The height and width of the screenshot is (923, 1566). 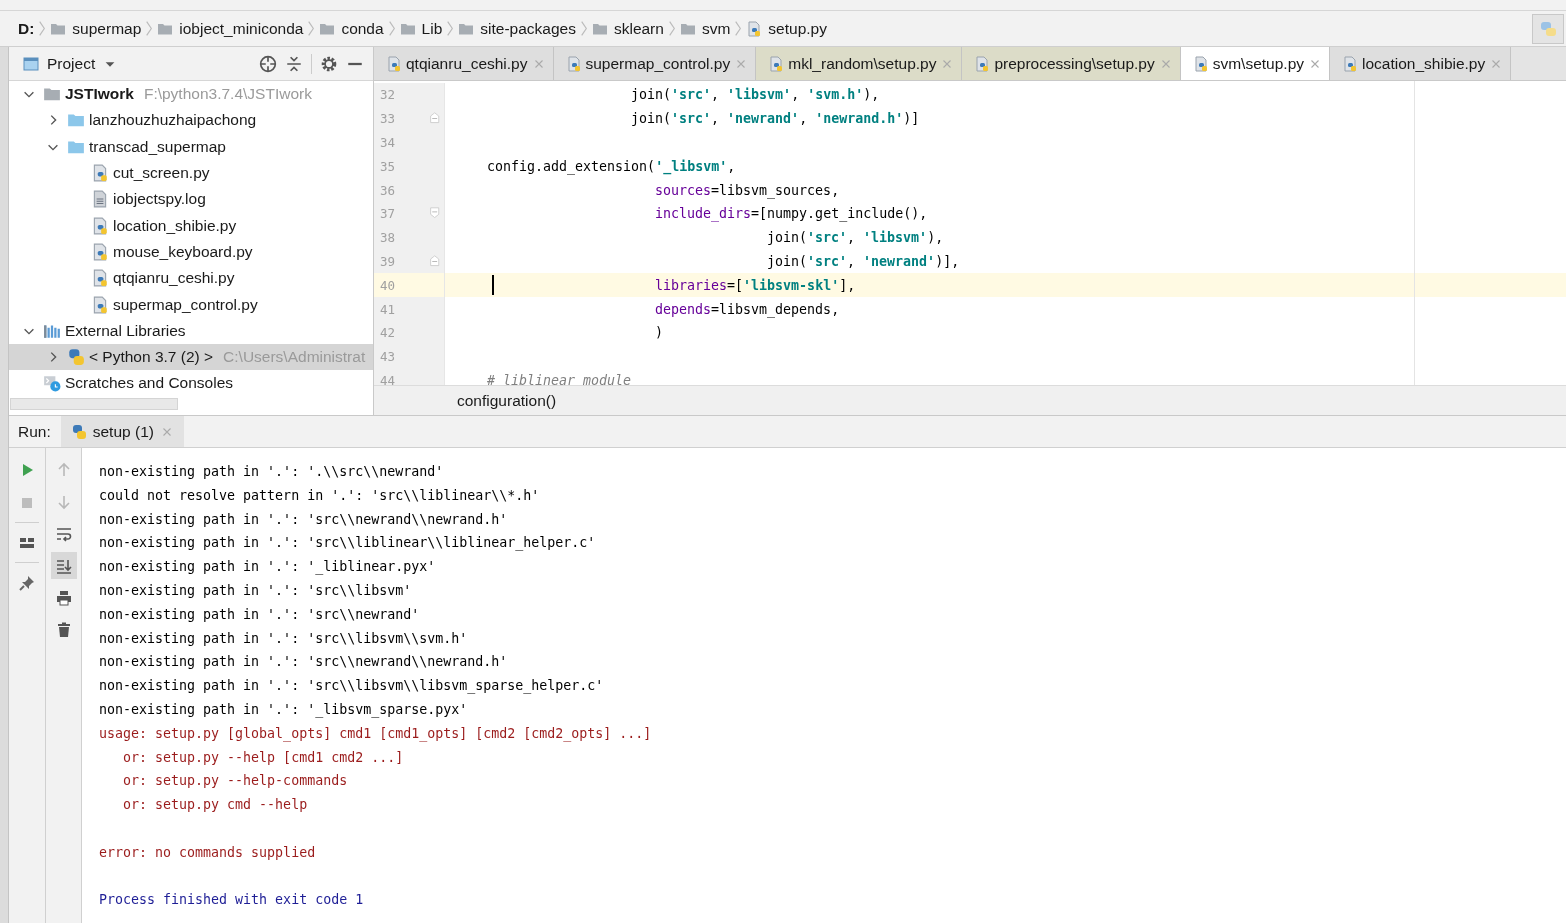 I want to click on line-number: 34, so click(x=388, y=142).